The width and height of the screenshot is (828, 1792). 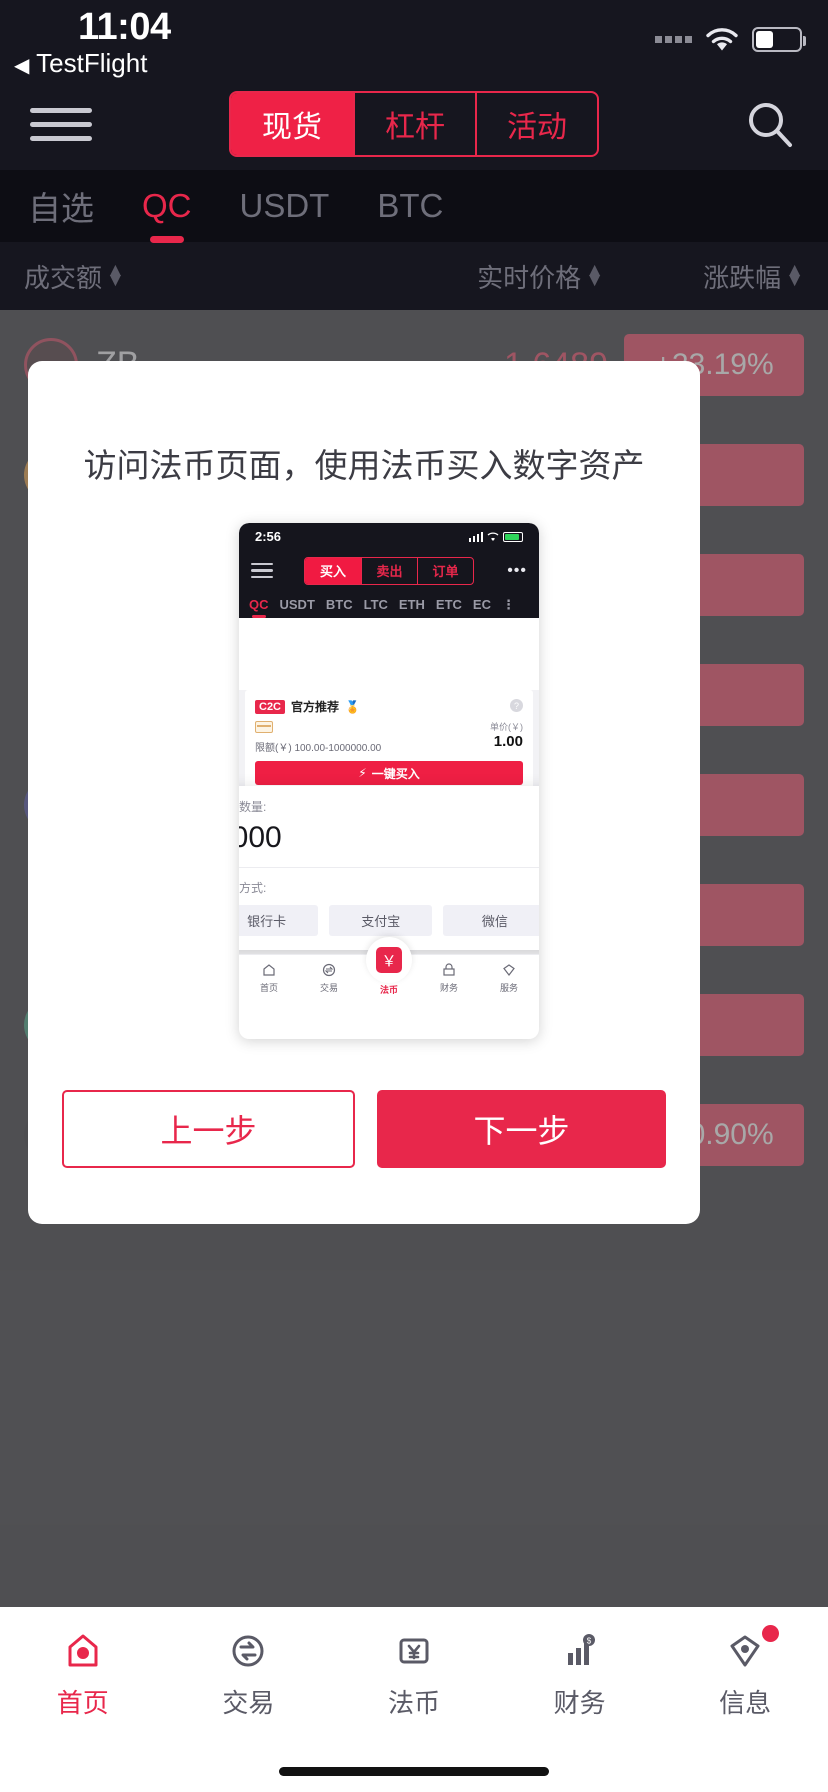 What do you see at coordinates (448, 987) in the screenshot?
I see `mock-nav-finance-label: 财务` at bounding box center [448, 987].